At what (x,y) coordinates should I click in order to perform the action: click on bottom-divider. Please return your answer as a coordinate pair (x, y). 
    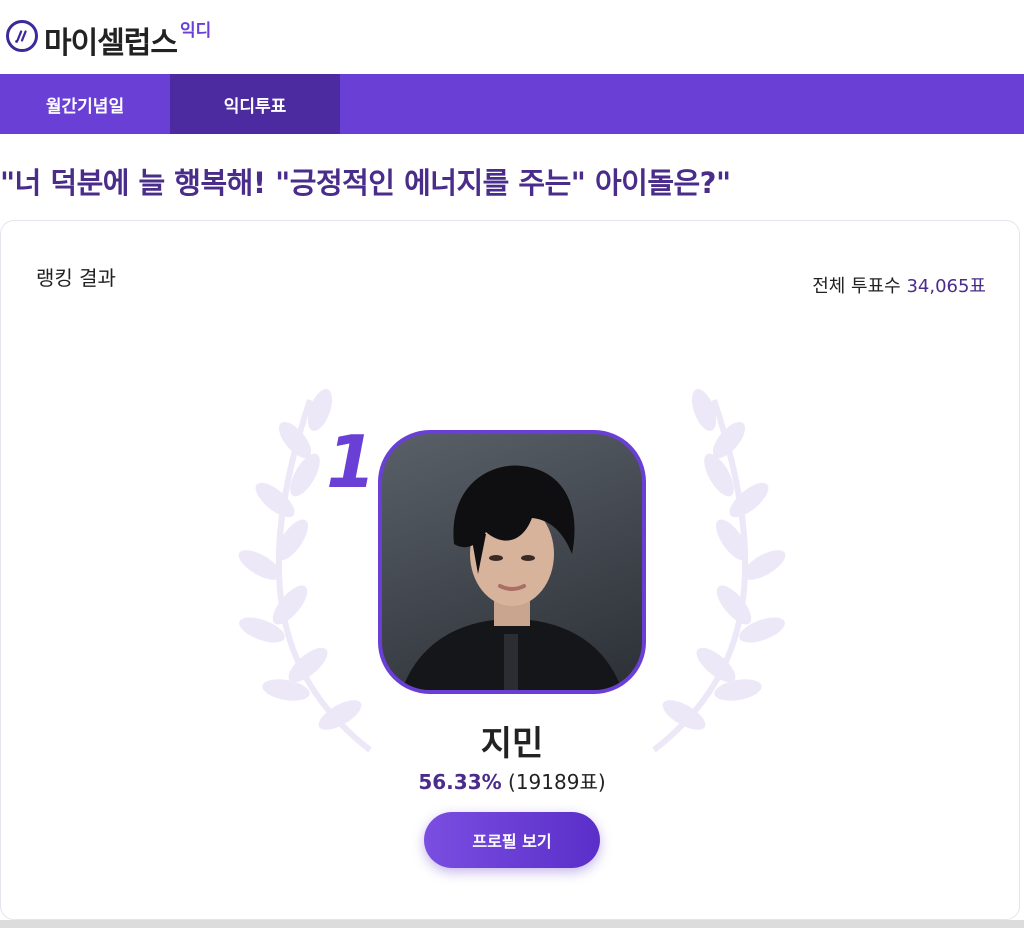
    Looking at the image, I should click on (512, 924).